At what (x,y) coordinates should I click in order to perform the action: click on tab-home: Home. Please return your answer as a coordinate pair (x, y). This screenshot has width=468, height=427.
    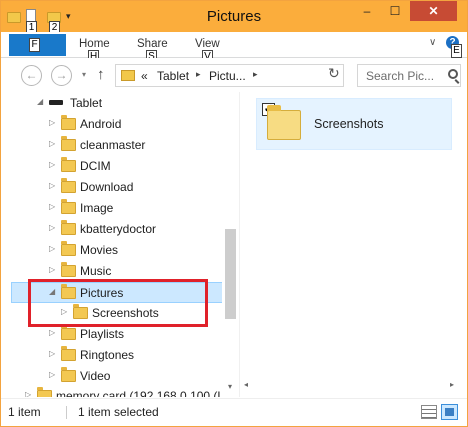
    Looking at the image, I should click on (94, 44).